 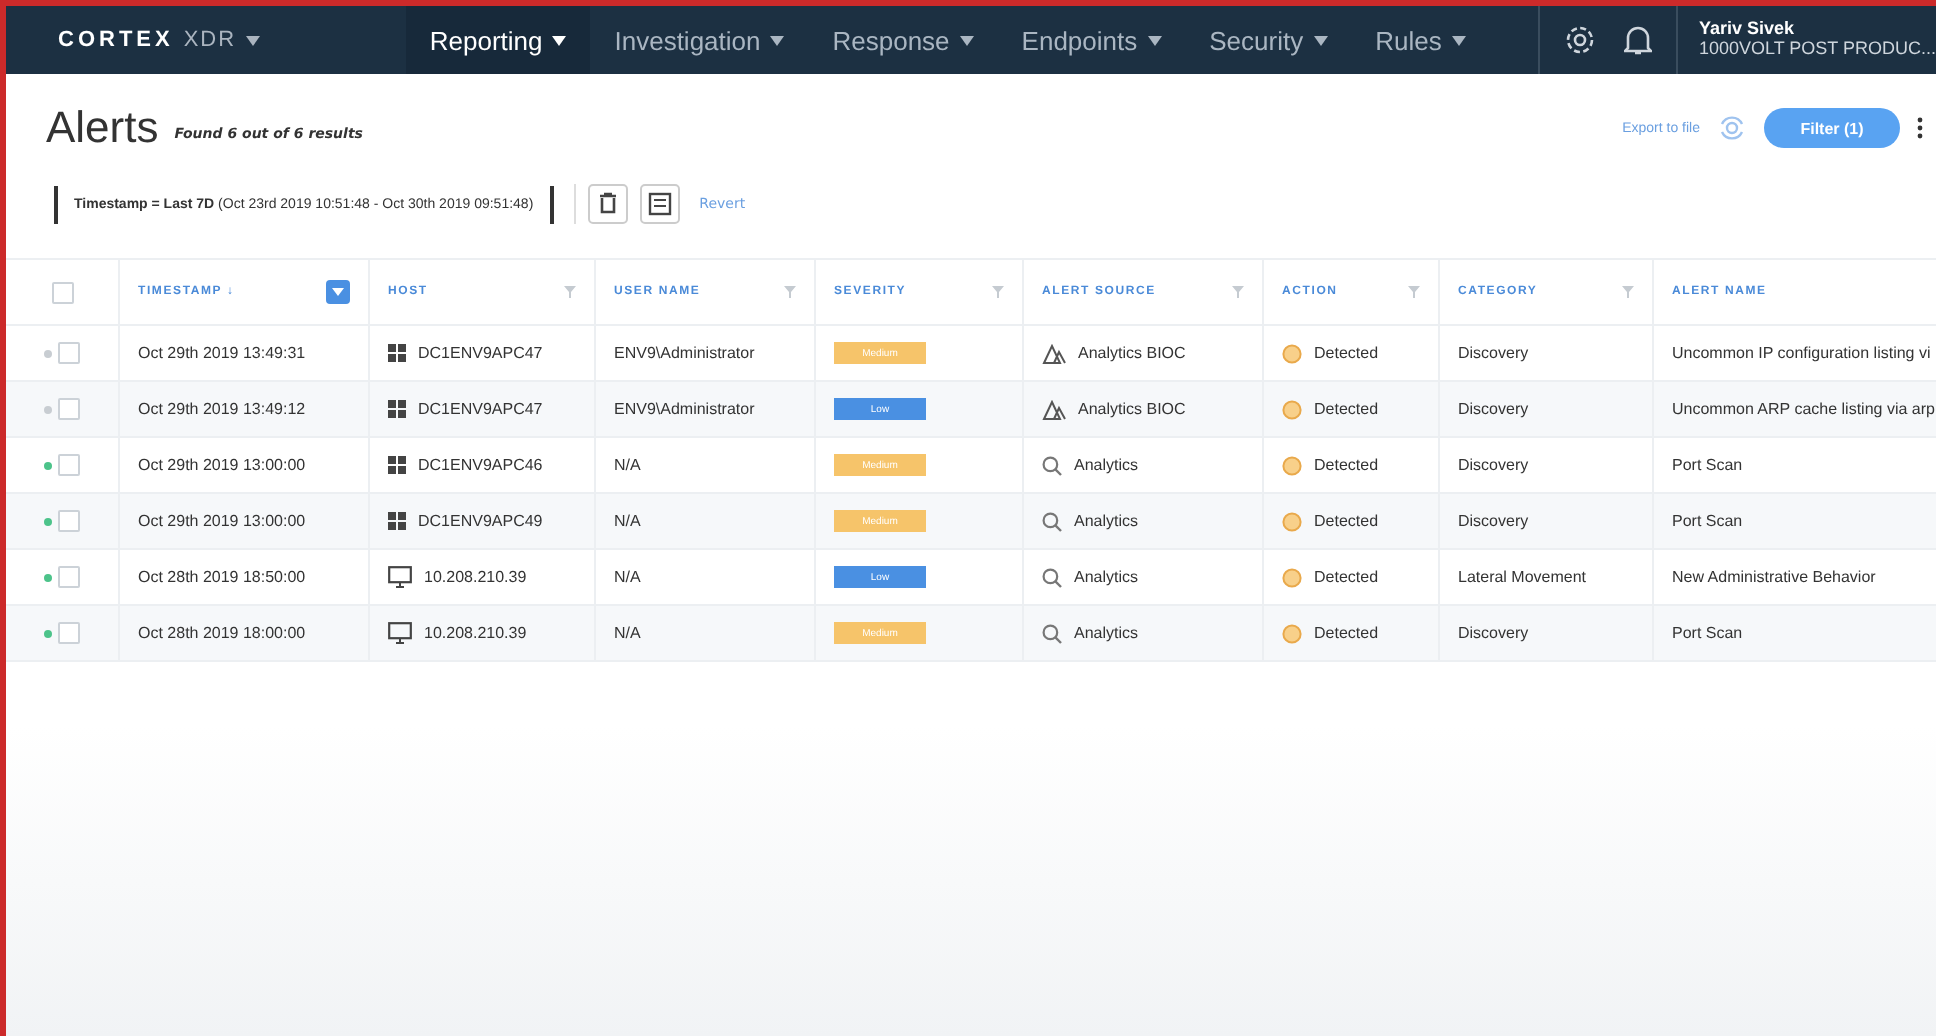 I want to click on select-all-checkbox, so click(x=62, y=292).